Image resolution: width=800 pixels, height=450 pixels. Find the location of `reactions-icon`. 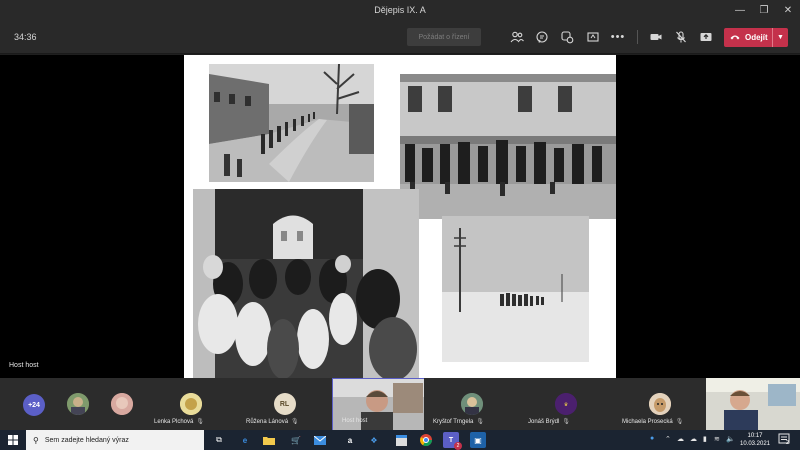

reactions-icon is located at coordinates (567, 37).